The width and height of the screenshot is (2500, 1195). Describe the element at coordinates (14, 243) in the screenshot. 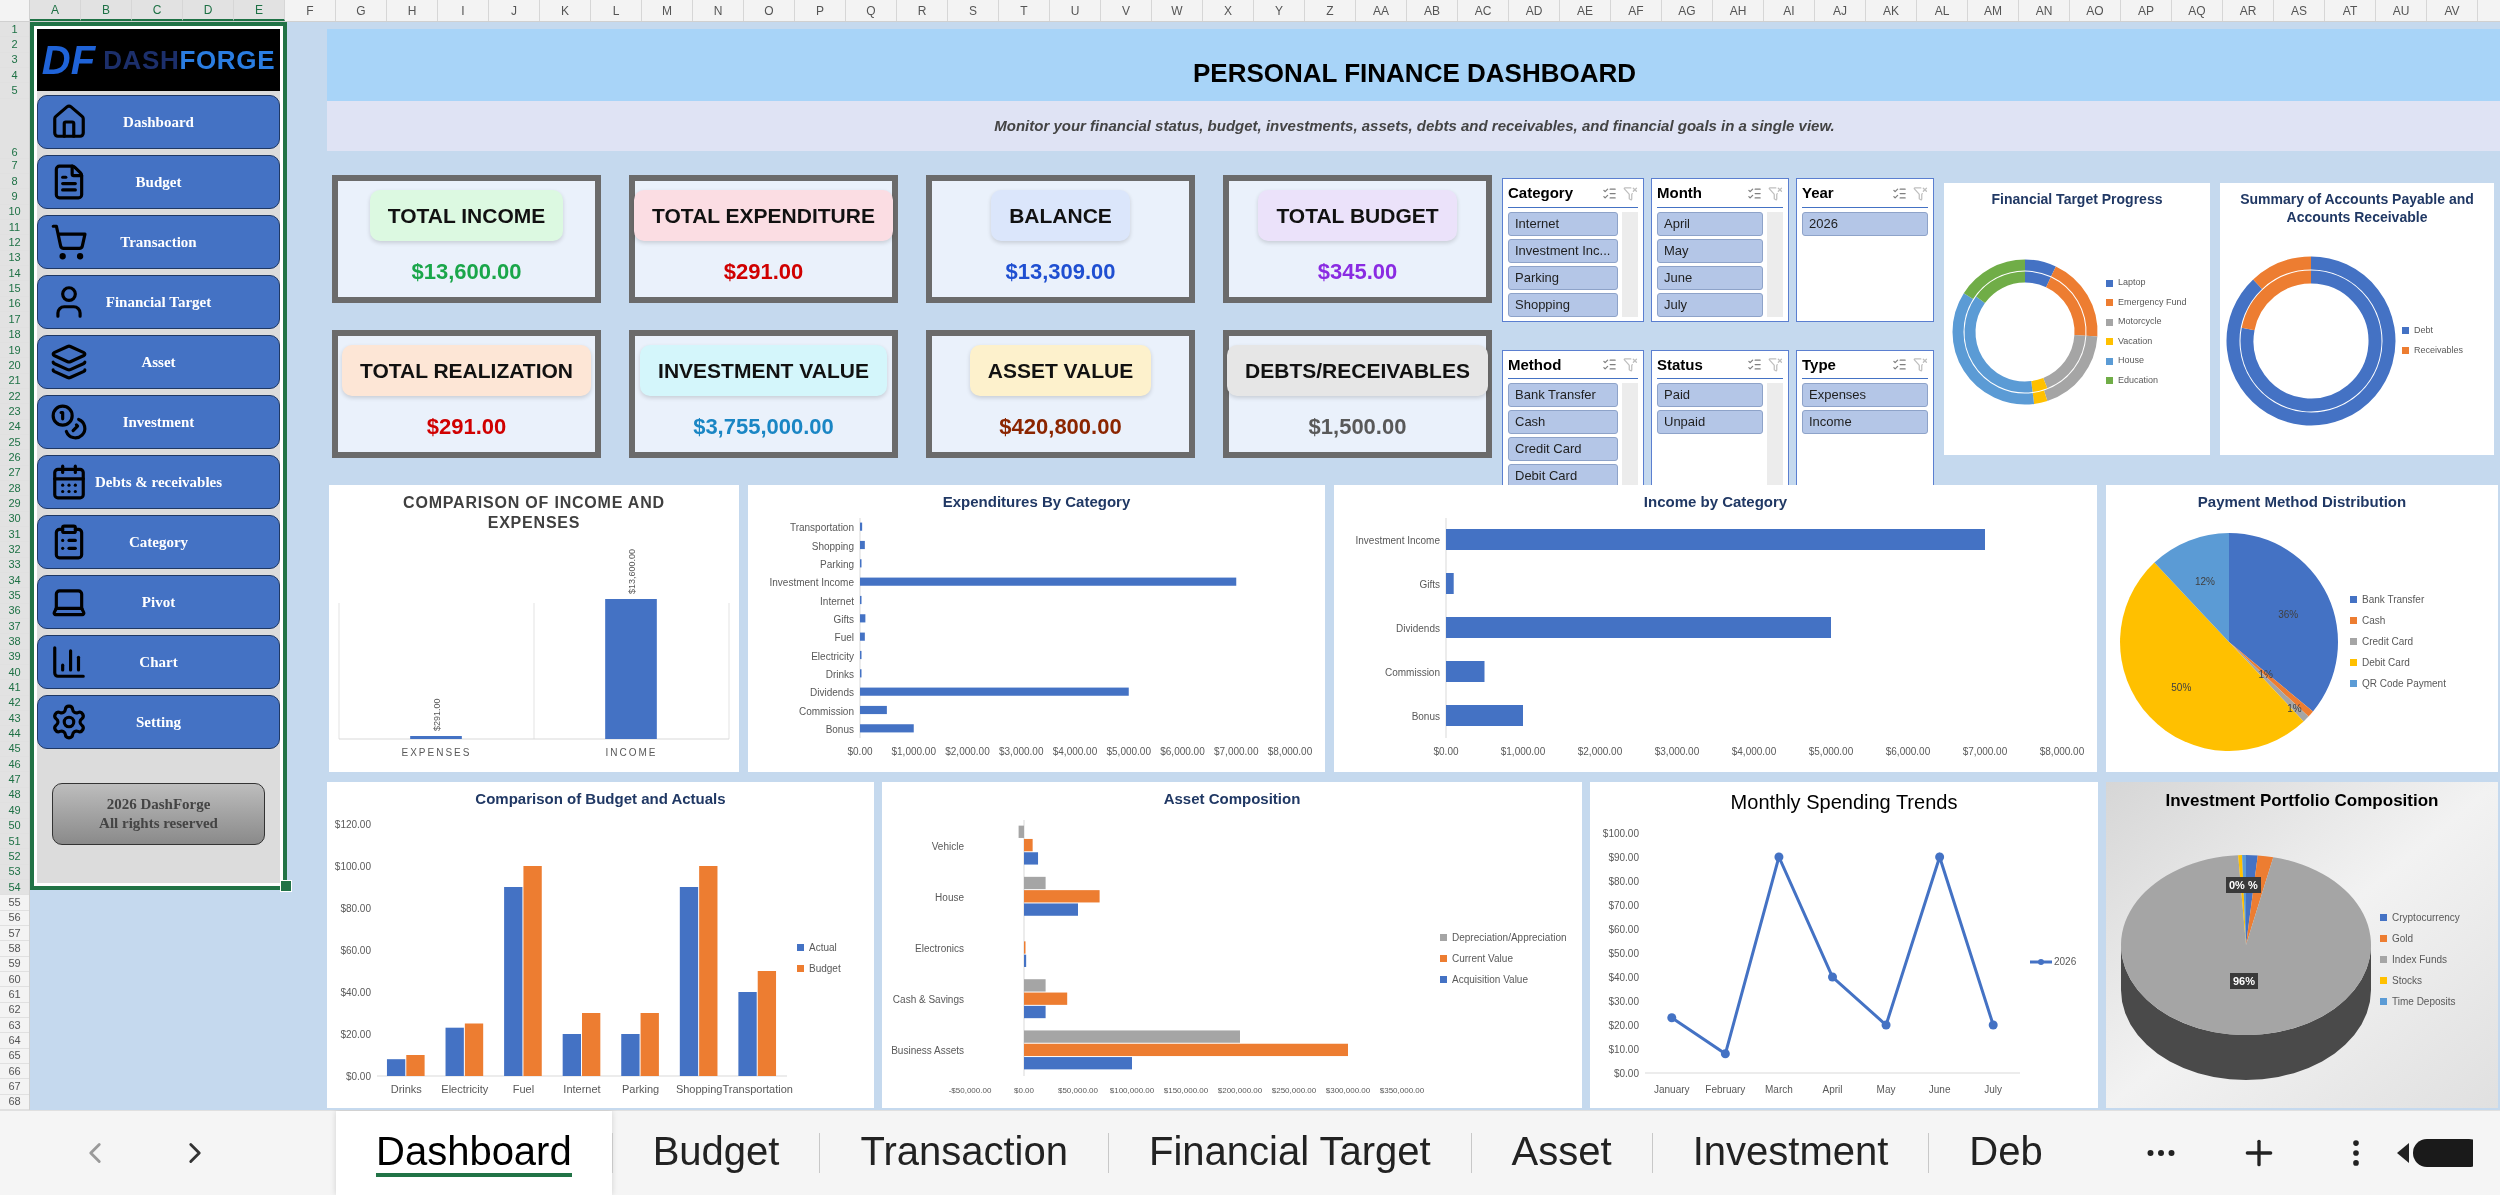

I see `row-header: 12` at that location.